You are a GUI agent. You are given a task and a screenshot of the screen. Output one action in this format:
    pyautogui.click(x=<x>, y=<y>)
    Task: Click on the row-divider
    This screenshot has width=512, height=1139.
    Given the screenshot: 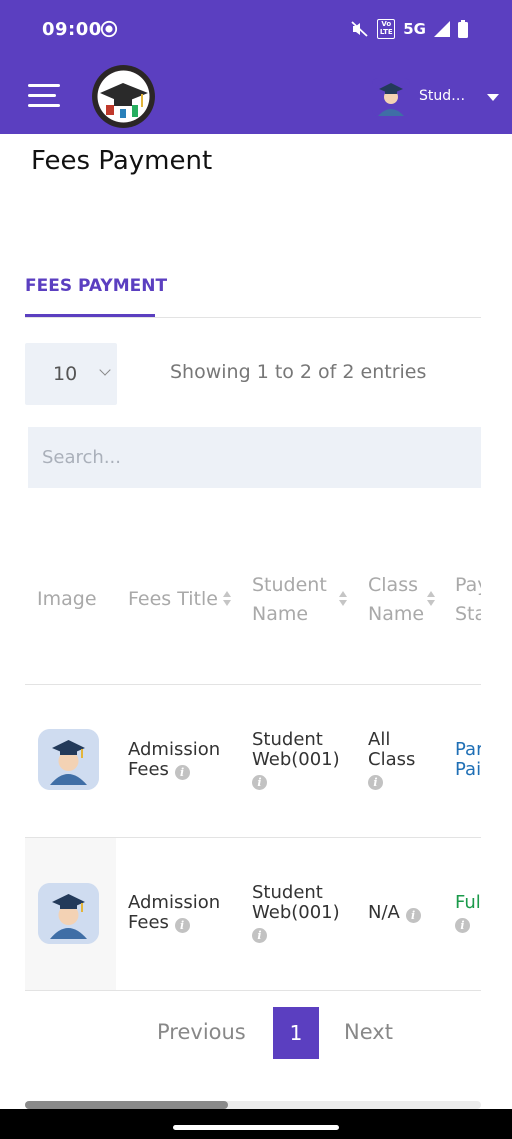 What is the action you would take?
    pyautogui.click(x=253, y=684)
    